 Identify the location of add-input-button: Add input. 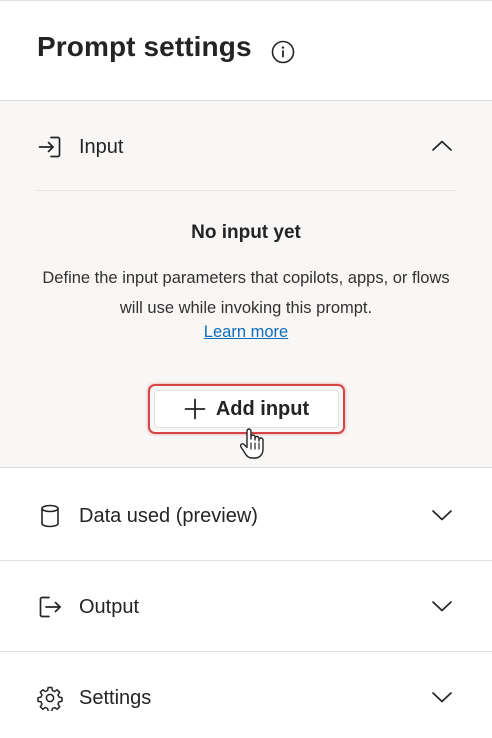
(246, 409).